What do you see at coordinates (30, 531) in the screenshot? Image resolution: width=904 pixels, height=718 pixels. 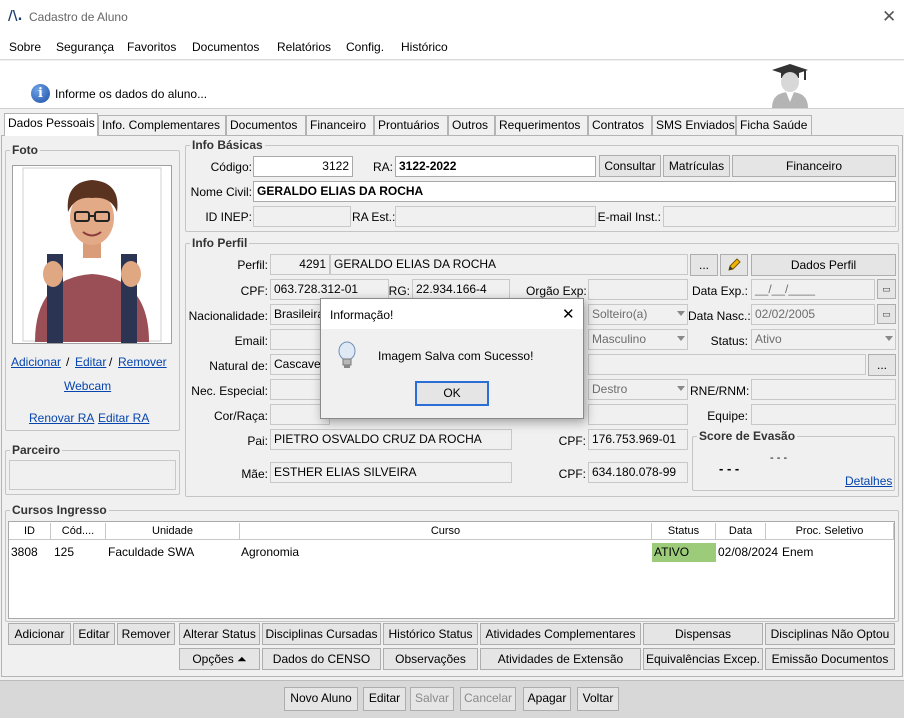 I see `column-header: ID` at bounding box center [30, 531].